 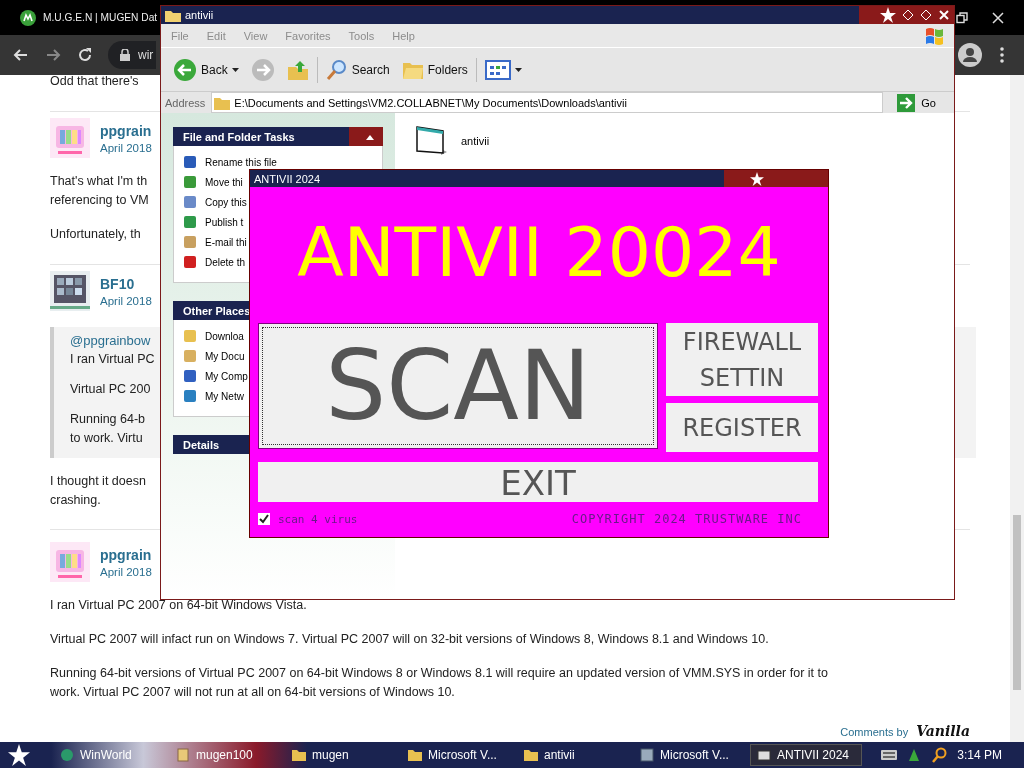 What do you see at coordinates (264, 519) in the screenshot?
I see `checkbox` at bounding box center [264, 519].